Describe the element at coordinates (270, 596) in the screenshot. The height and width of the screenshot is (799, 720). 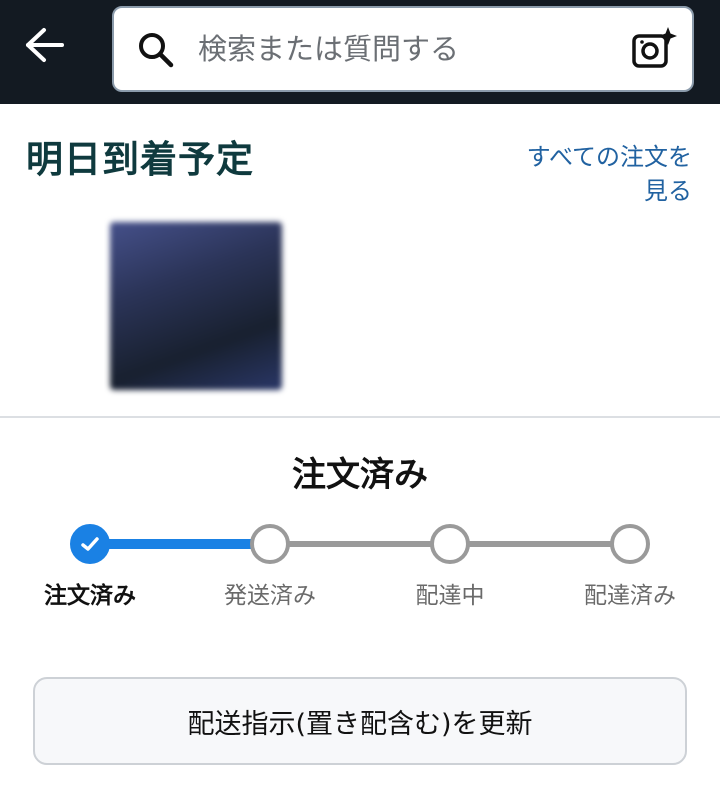
I see `step-label-shipped: 発送済み` at that location.